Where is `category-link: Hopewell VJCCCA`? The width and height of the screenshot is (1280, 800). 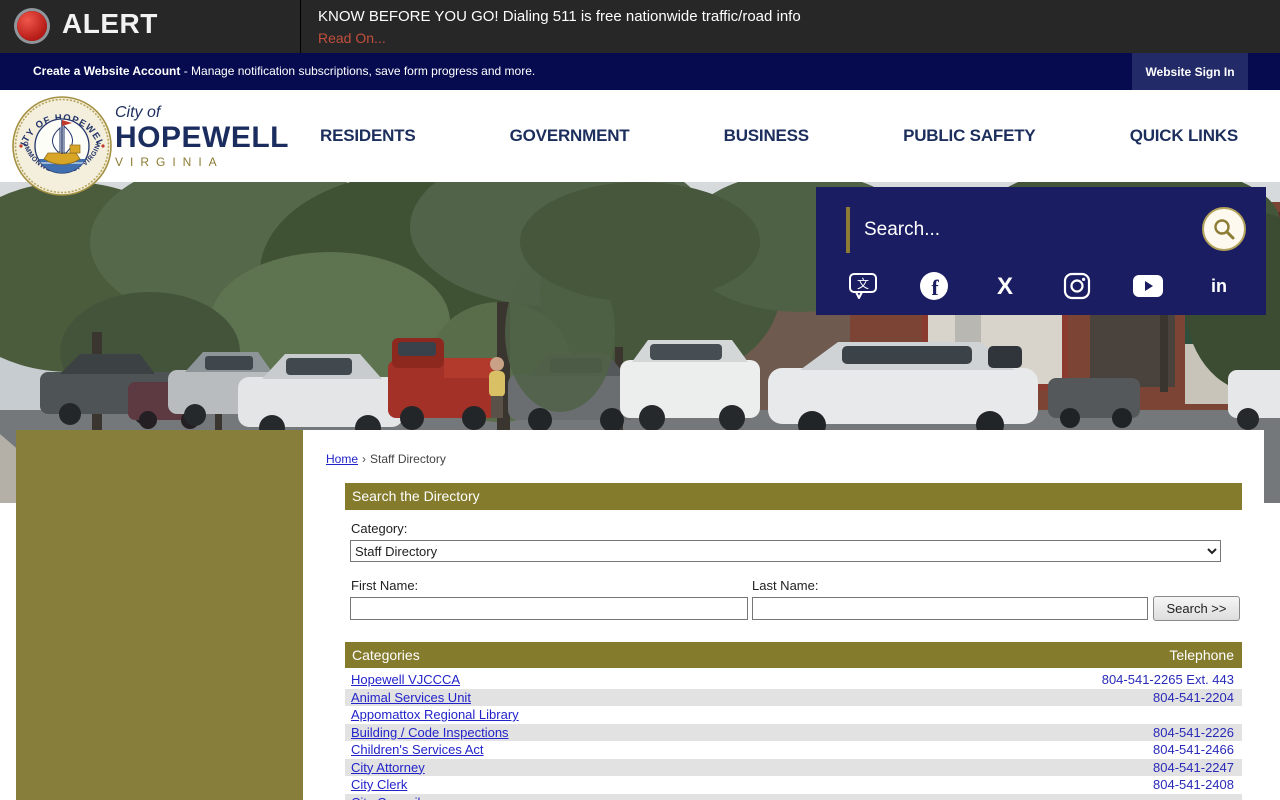
category-link: Hopewell VJCCCA is located at coordinates (405, 680).